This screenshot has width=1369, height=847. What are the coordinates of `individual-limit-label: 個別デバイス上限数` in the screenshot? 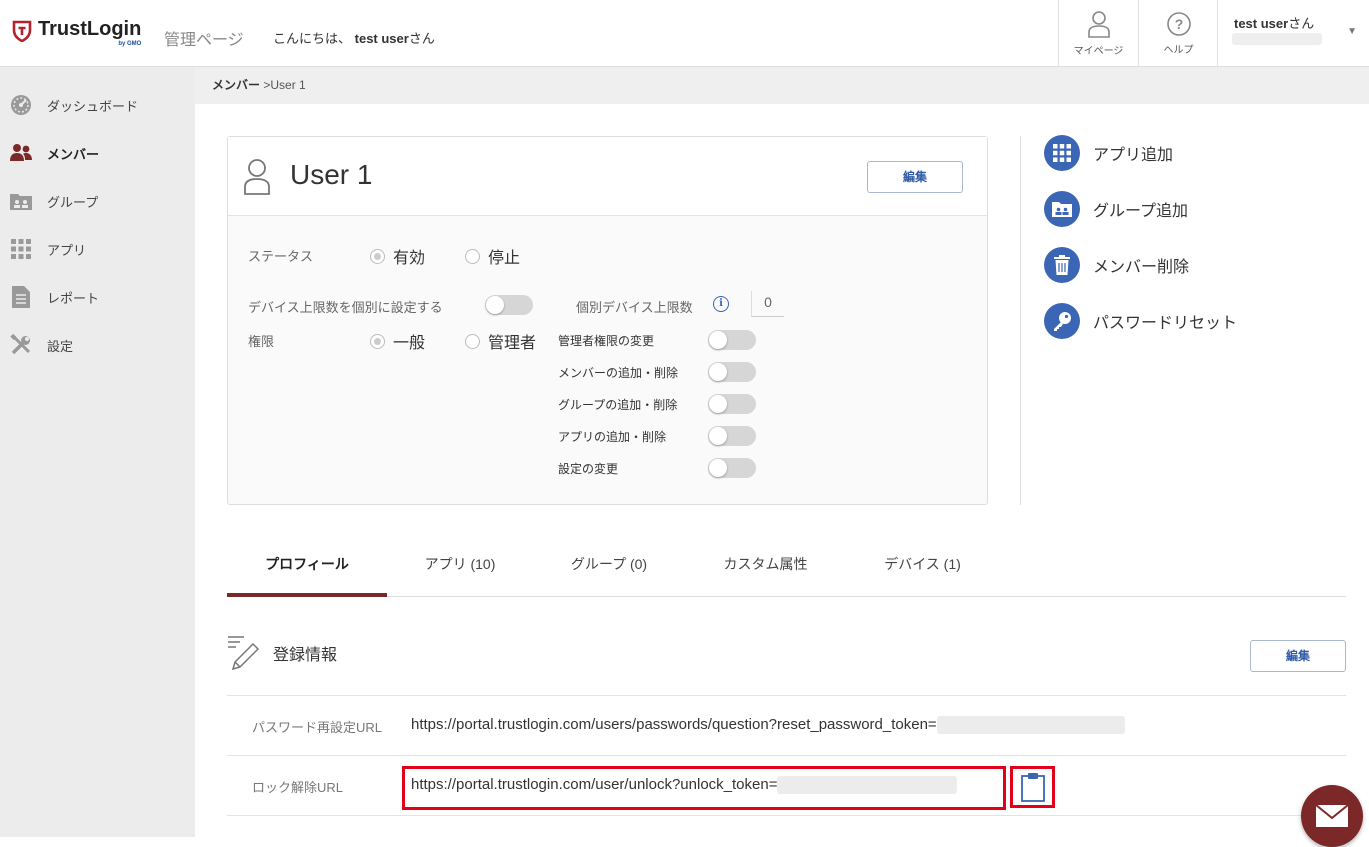 It's located at (634, 307).